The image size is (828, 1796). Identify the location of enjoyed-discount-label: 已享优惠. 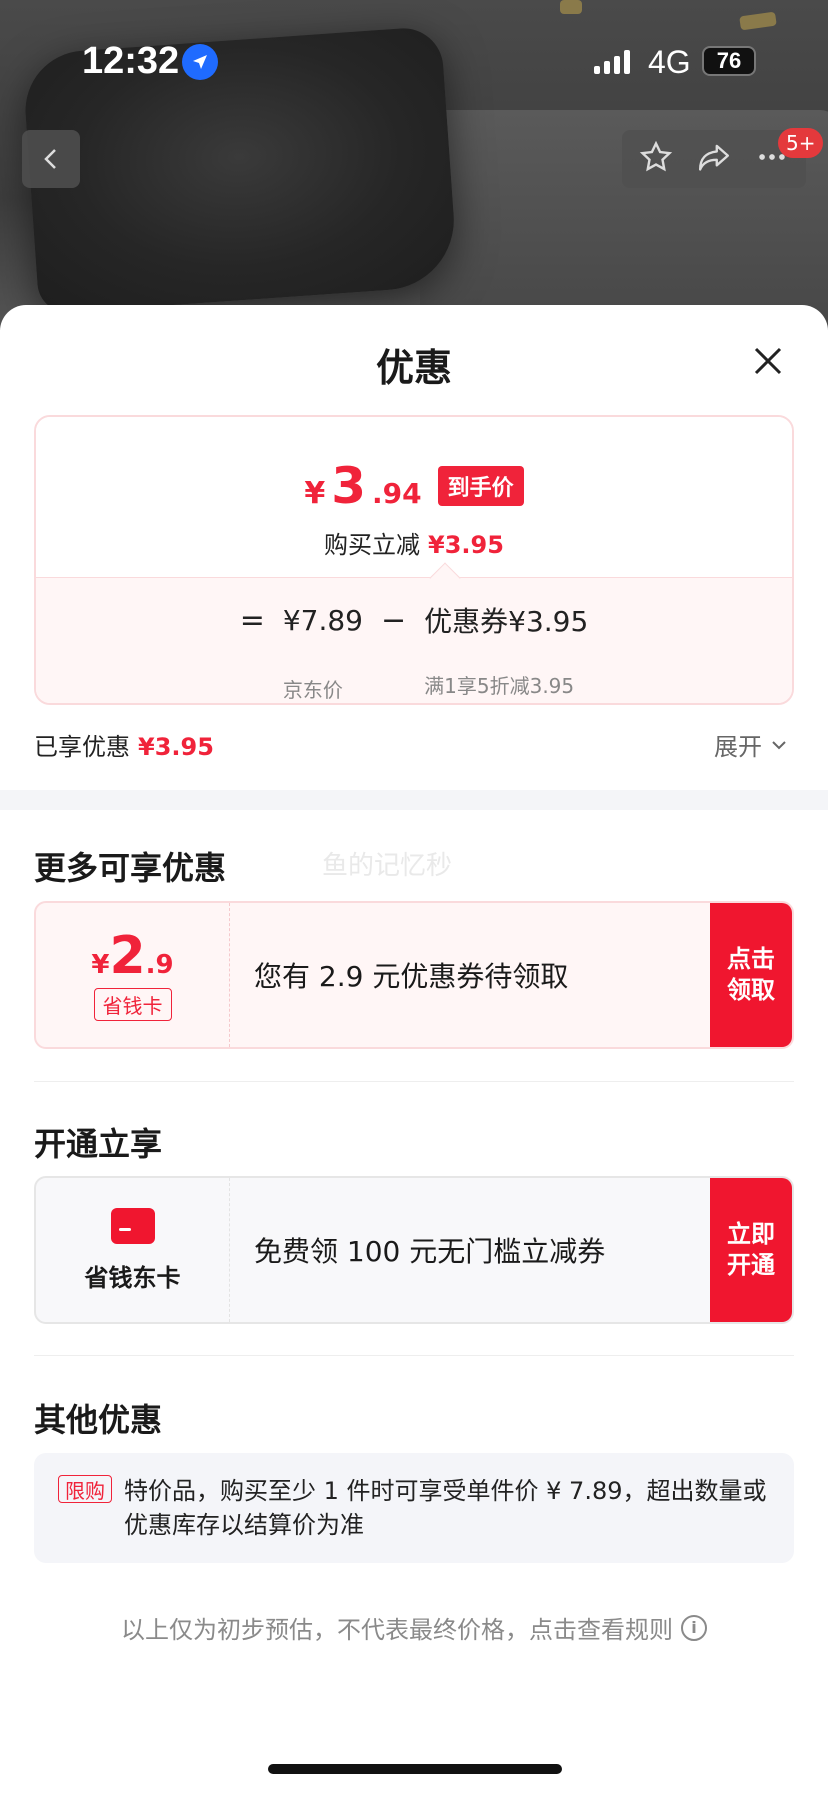
(82, 747).